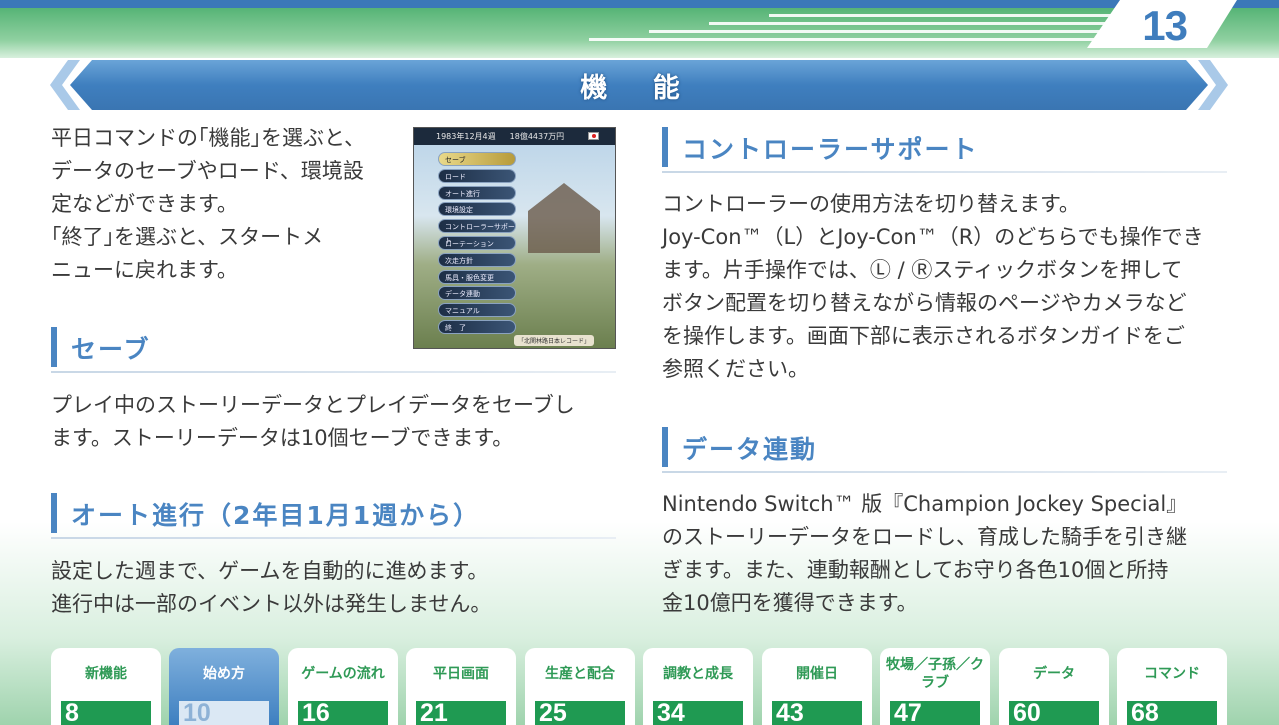  I want to click on tab-ranch: 牧場／子孫／クラブ 47, so click(935, 686).